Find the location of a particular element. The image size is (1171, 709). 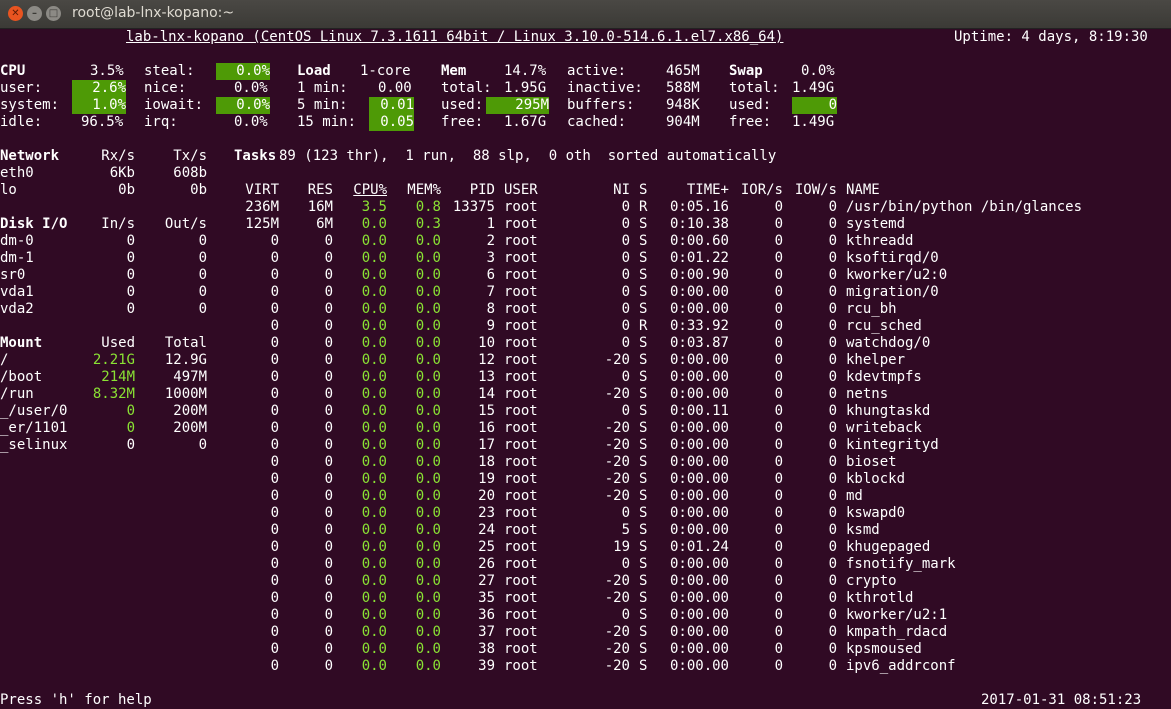

col-virt: VIRT is located at coordinates (256, 190).